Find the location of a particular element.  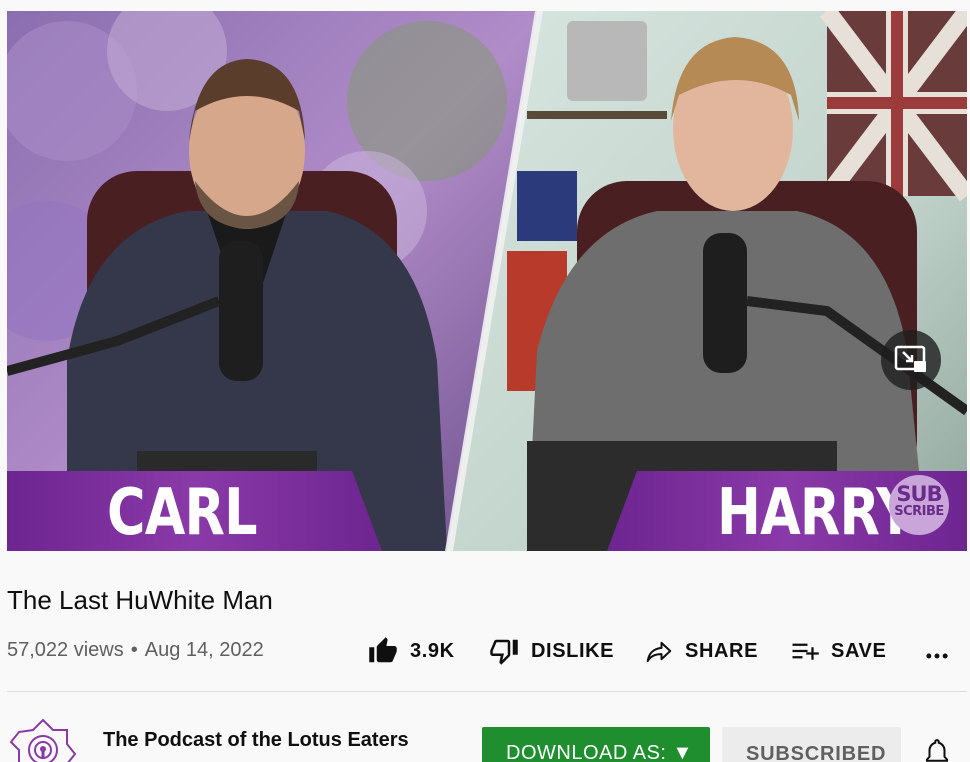

channel-name: The Podcast of the Lotus Eaters is located at coordinates (256, 740).